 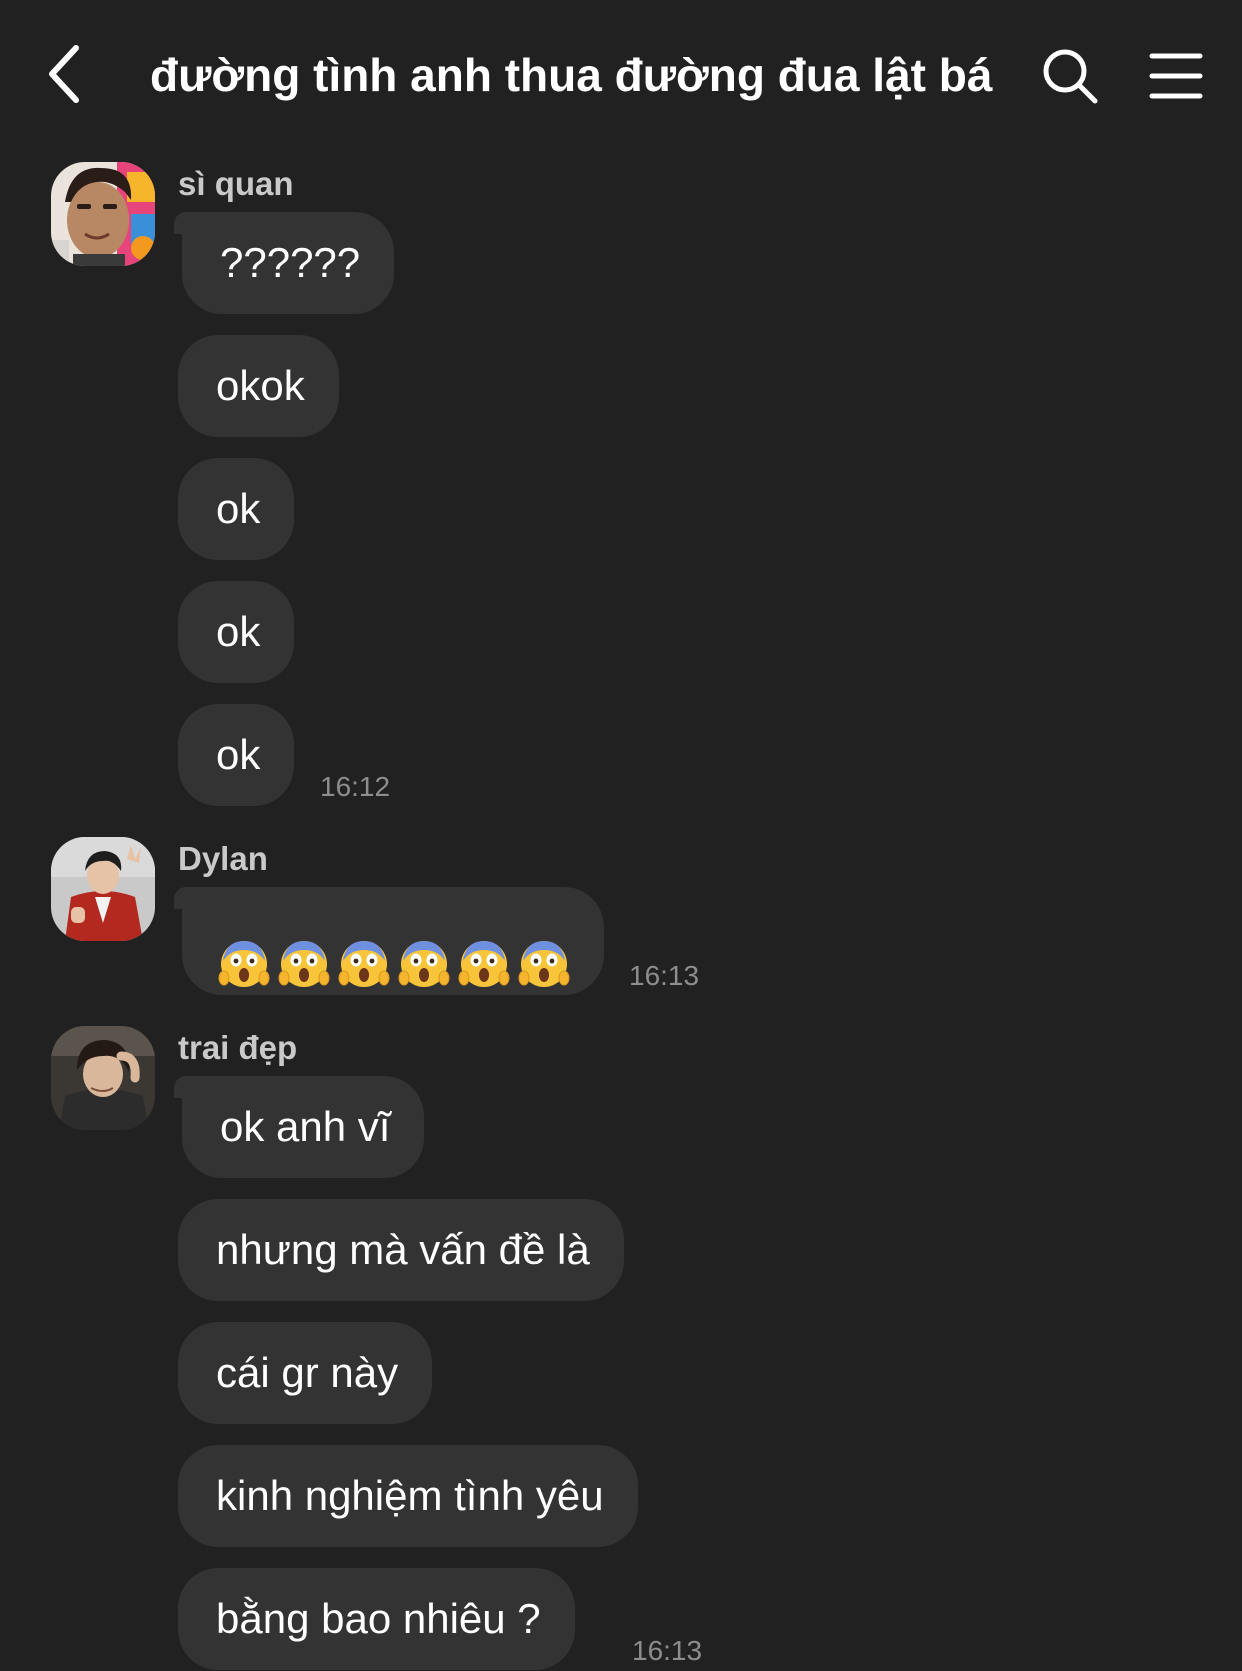 I want to click on avatar-si-quan, so click(x=103, y=214).